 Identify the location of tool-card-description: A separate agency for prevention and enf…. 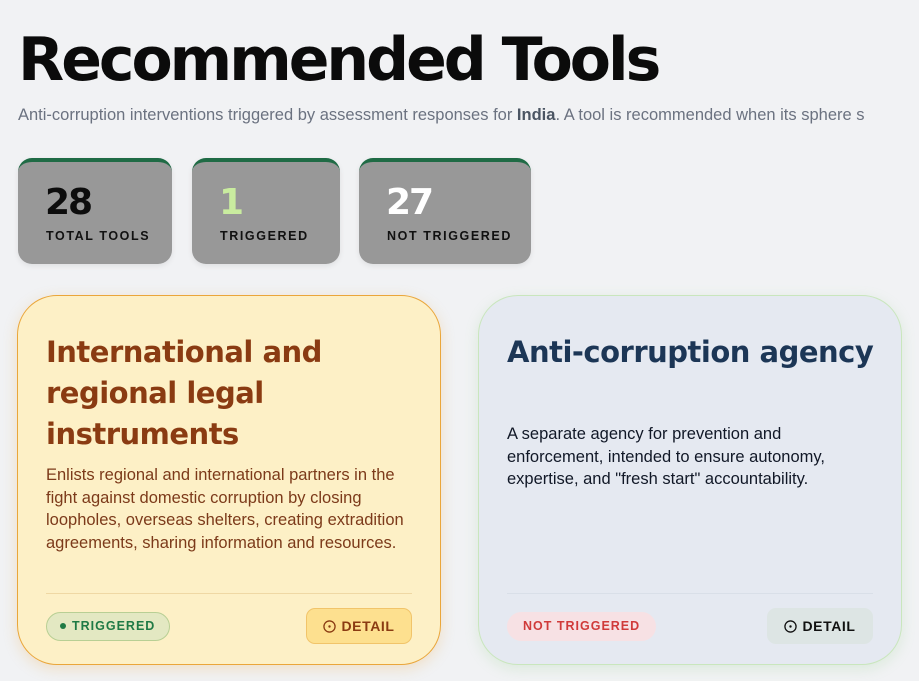
(666, 456).